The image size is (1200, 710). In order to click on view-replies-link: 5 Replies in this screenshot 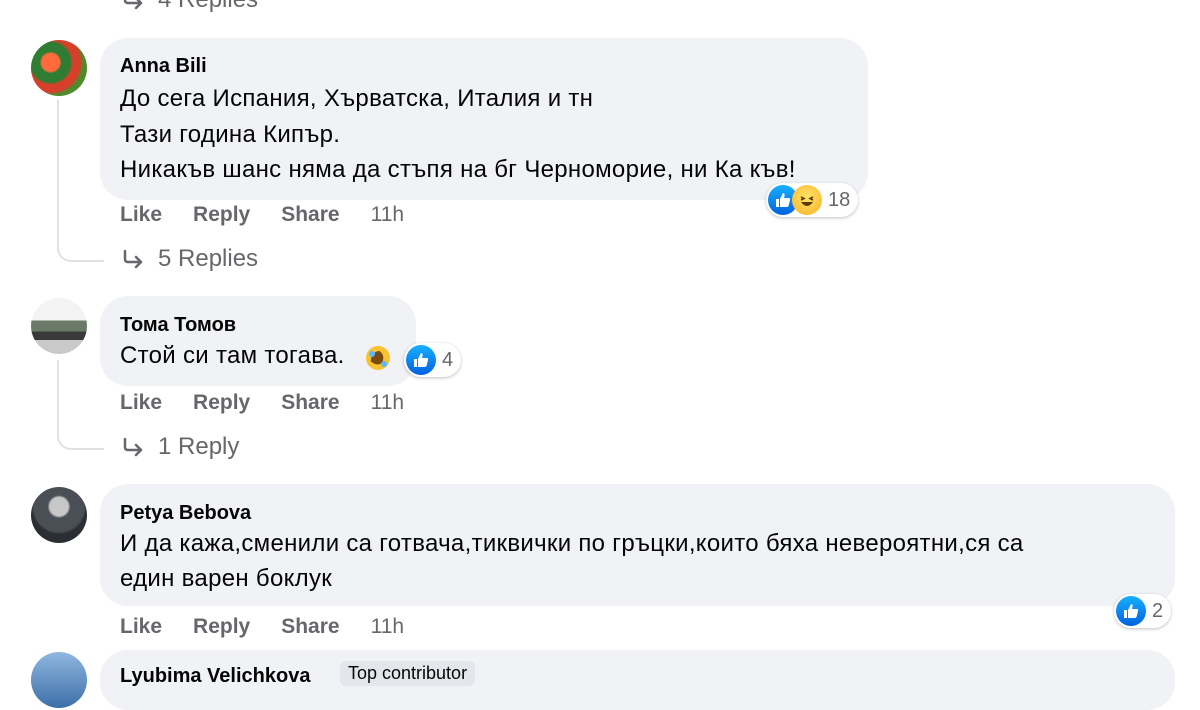, I will do `click(190, 259)`.